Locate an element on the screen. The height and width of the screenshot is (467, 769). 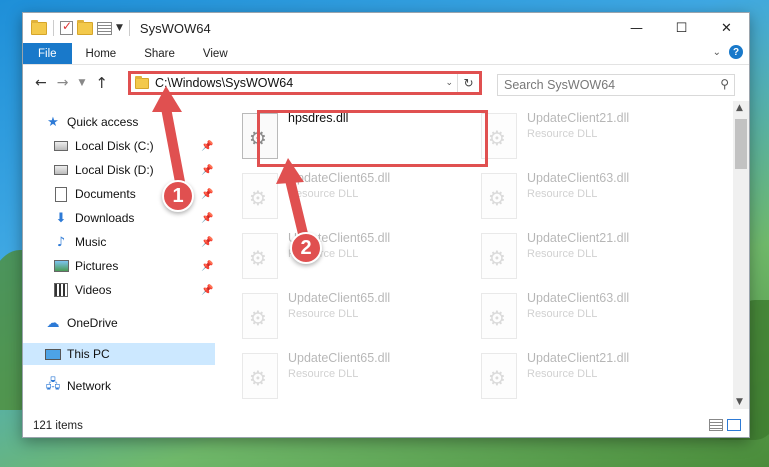
documents-icon is located at coordinates (61, 194).